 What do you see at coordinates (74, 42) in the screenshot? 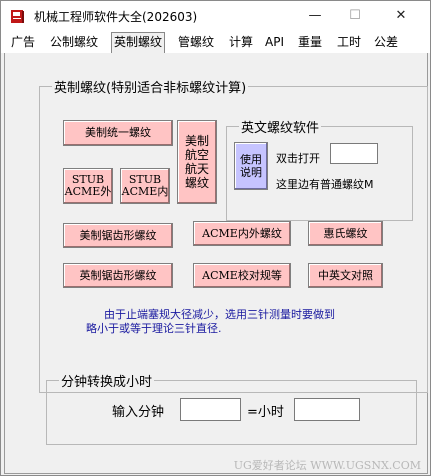
I see `tab-metric-thread: 公制螺纹` at bounding box center [74, 42].